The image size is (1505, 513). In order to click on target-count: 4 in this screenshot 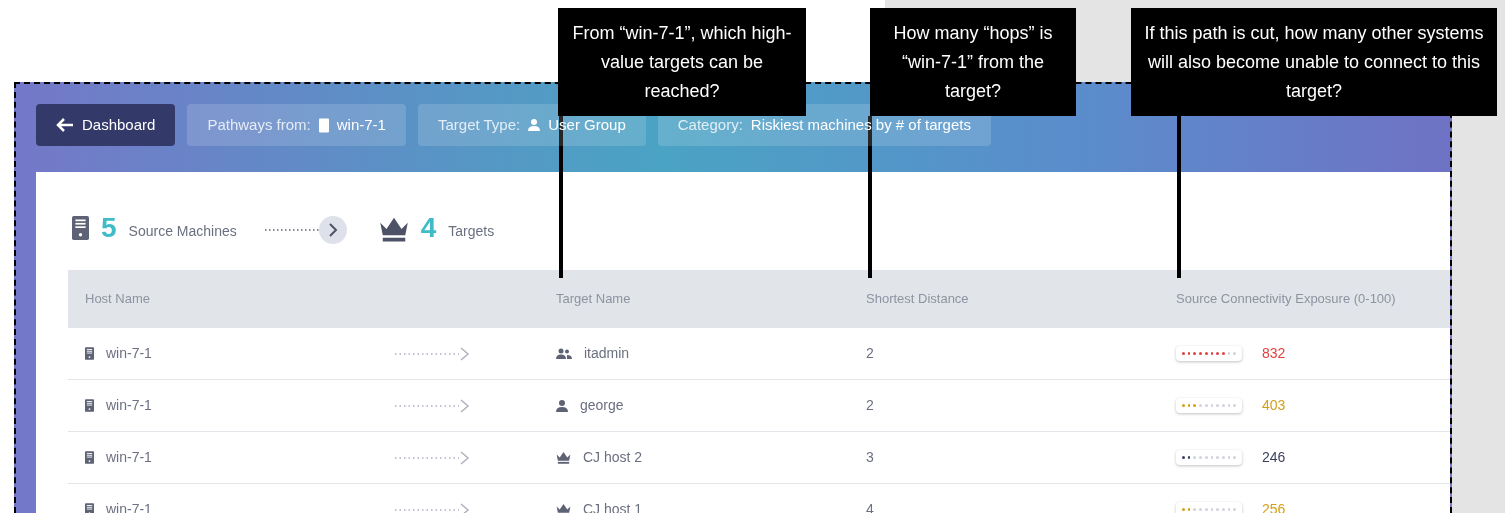, I will do `click(428, 228)`.